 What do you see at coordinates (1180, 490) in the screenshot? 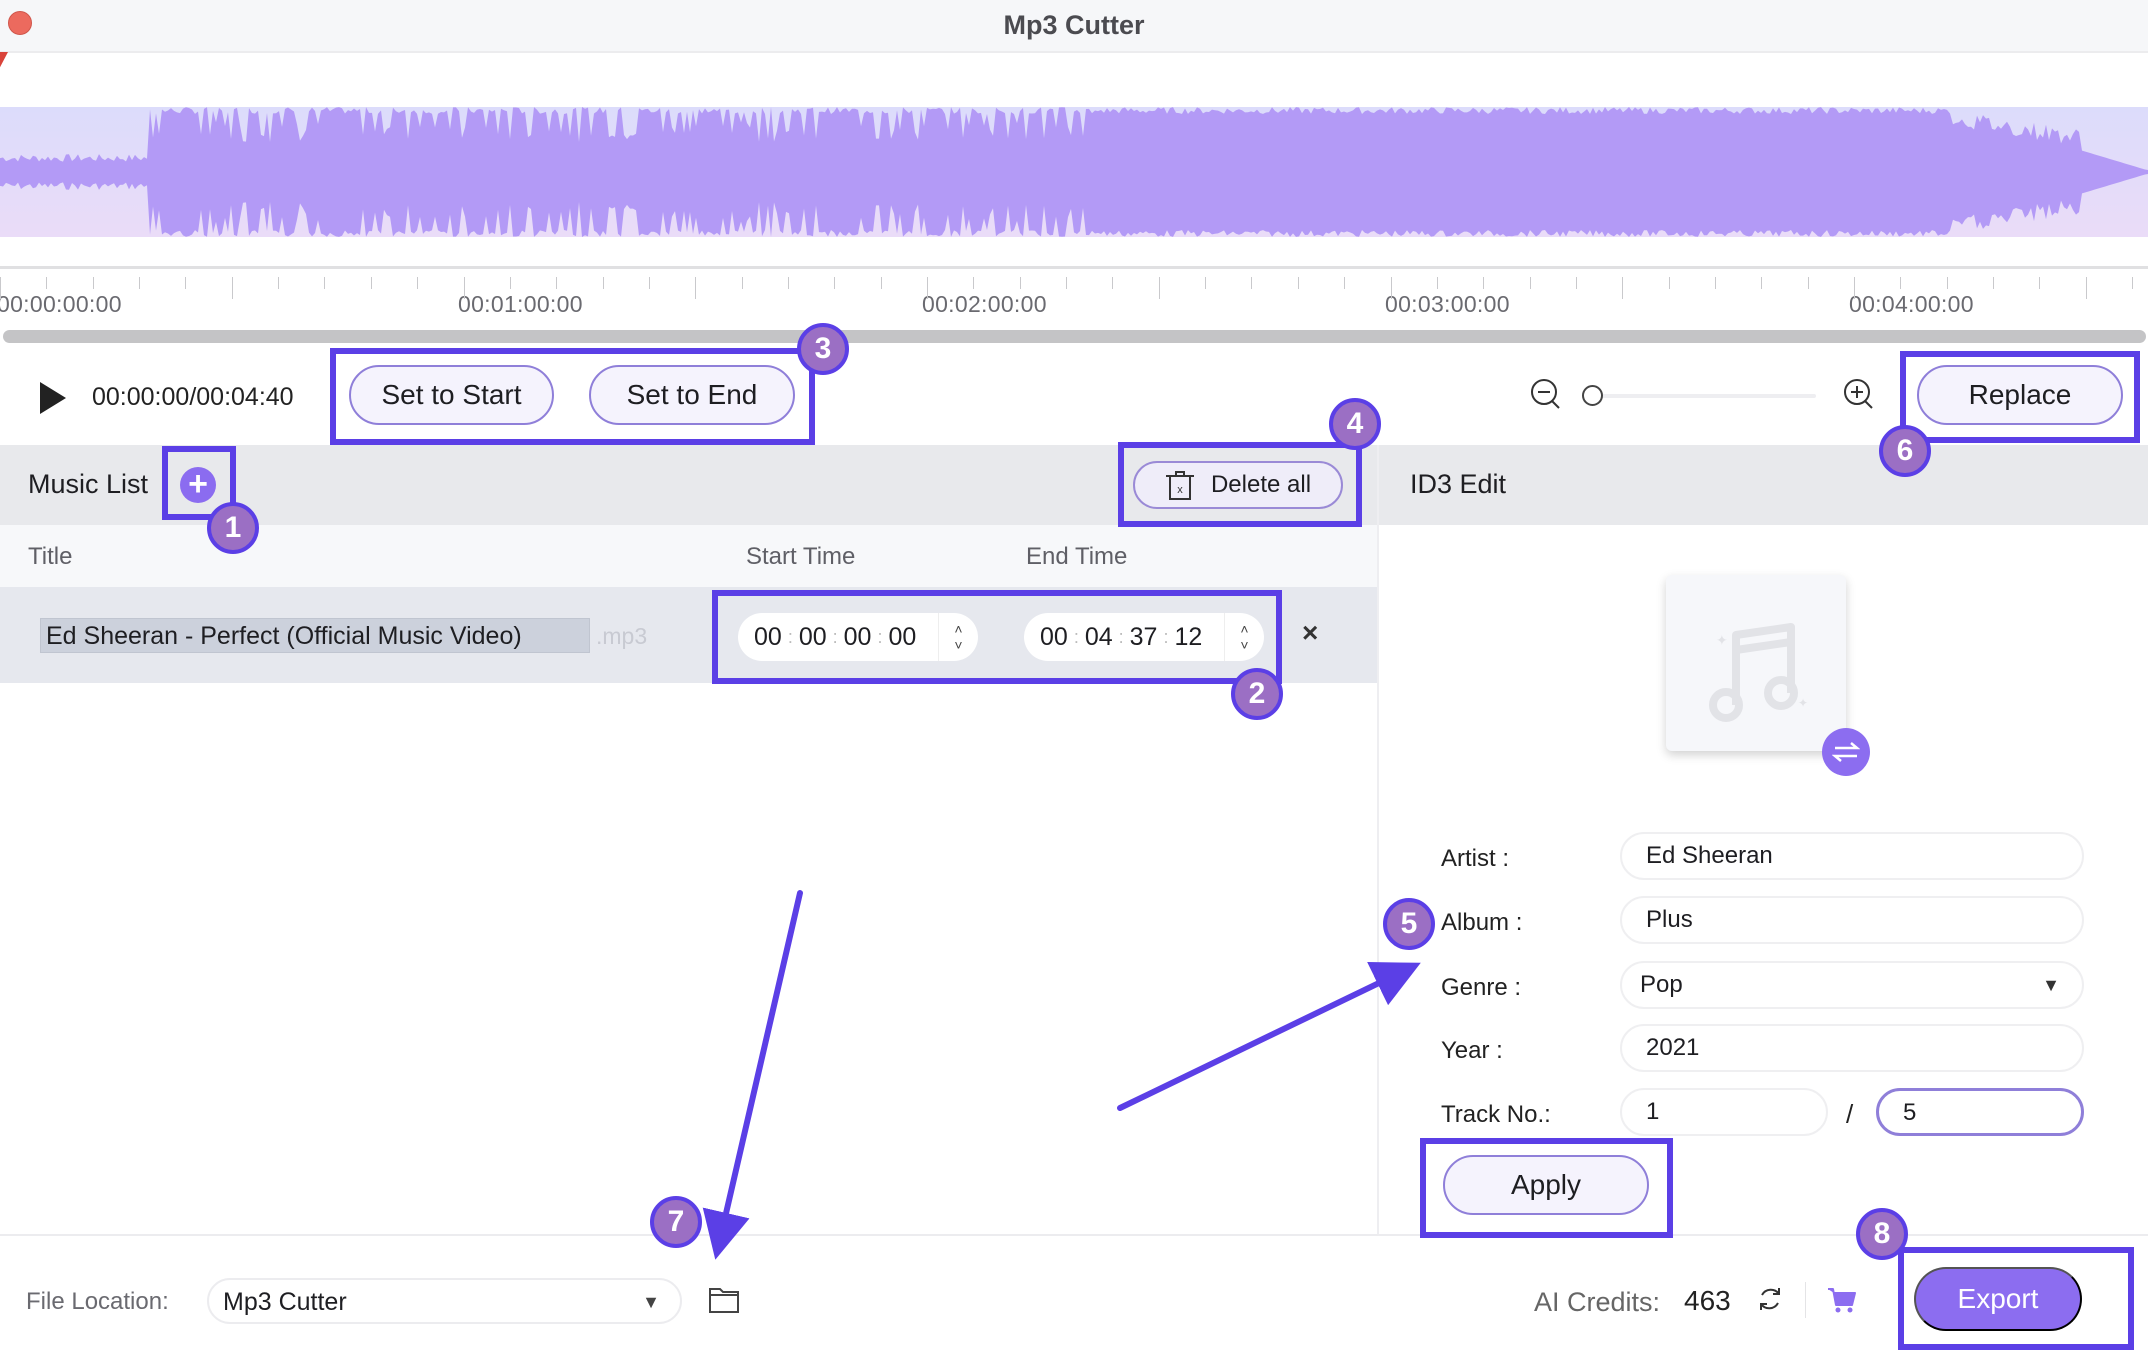
I see `svg-text: x` at bounding box center [1180, 490].